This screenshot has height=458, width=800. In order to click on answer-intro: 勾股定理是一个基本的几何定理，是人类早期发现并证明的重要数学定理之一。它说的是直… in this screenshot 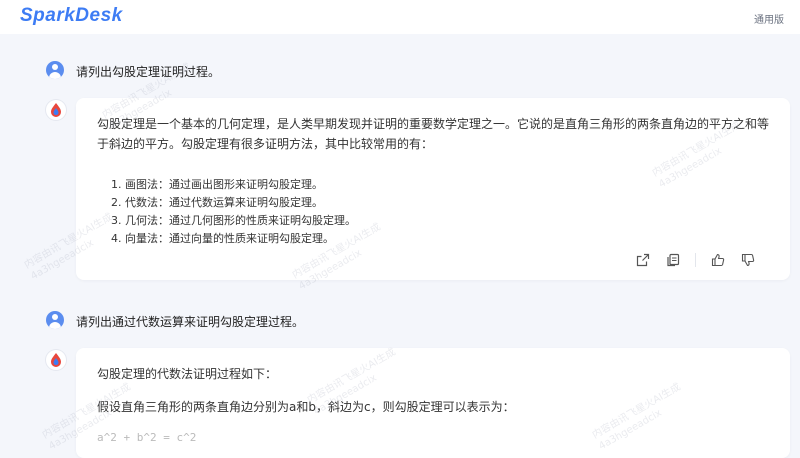, I will do `click(433, 134)`.